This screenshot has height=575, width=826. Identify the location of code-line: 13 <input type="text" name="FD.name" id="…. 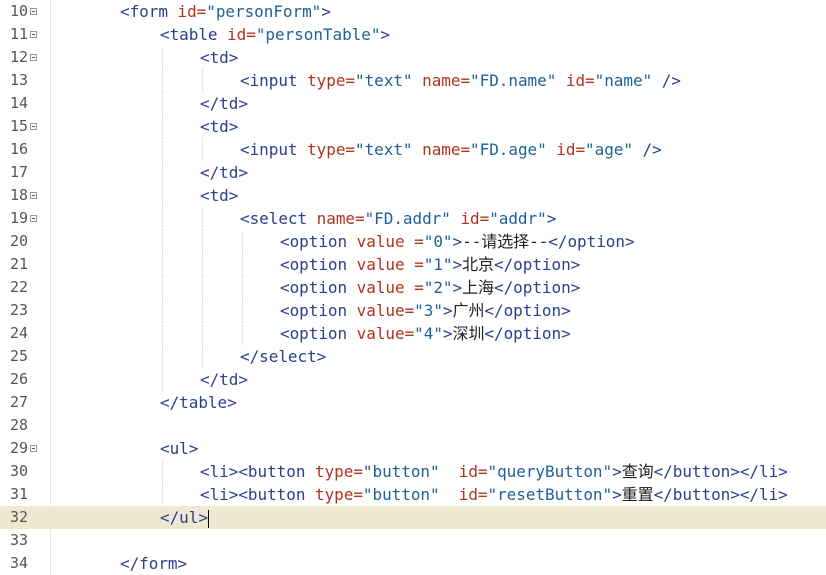
(413, 80).